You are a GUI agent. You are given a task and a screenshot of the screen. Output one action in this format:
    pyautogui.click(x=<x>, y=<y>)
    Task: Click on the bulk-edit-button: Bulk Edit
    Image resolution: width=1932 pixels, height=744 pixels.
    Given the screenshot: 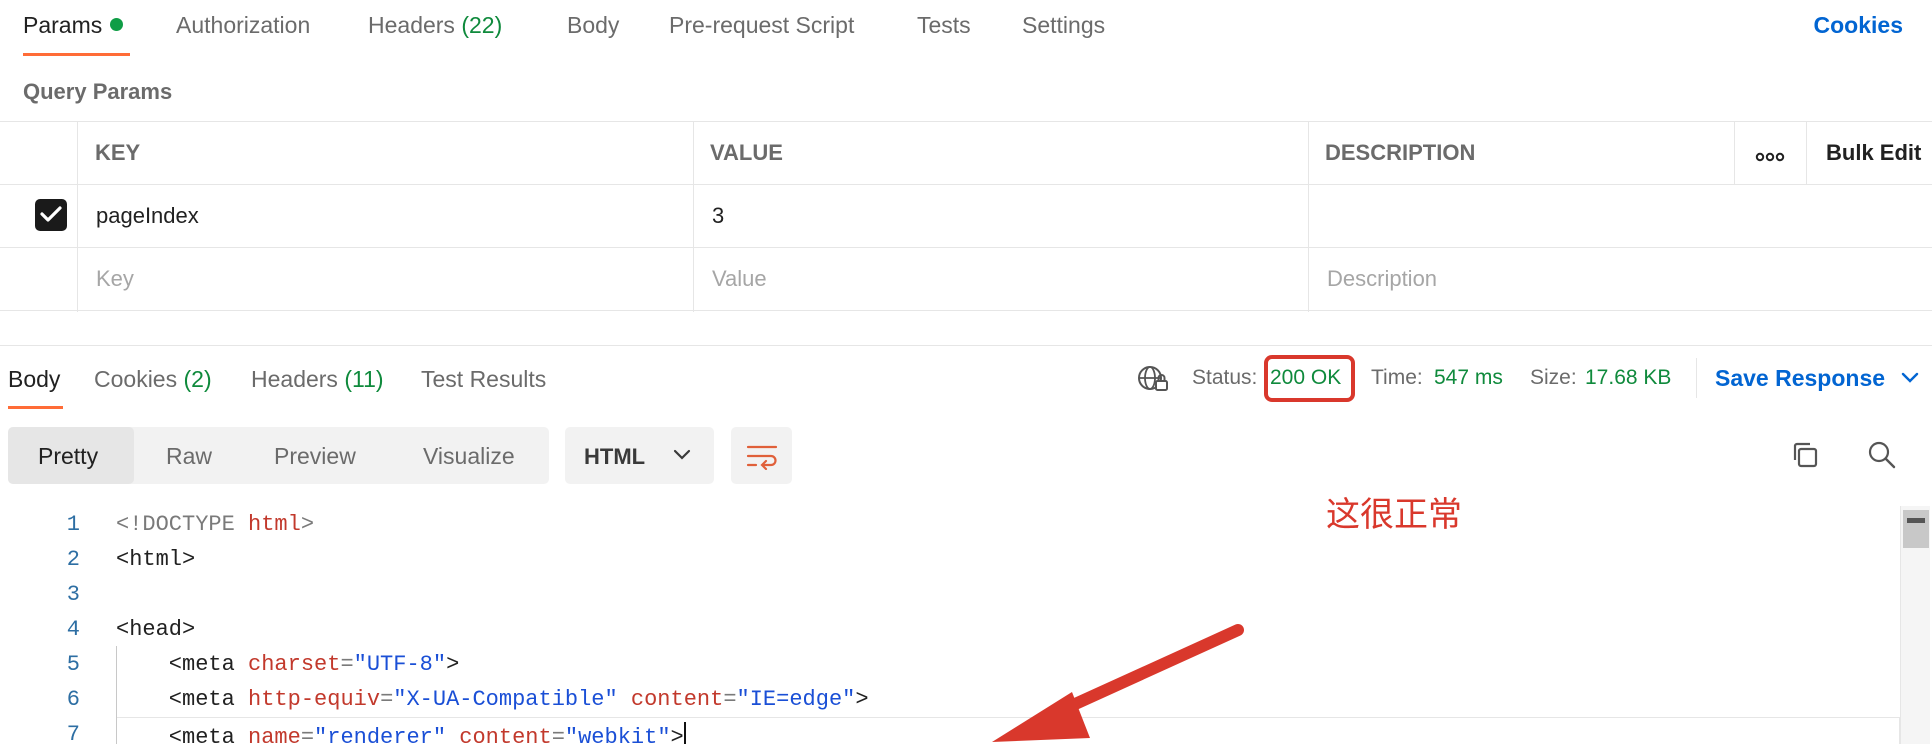 What is the action you would take?
    pyautogui.click(x=1873, y=153)
    